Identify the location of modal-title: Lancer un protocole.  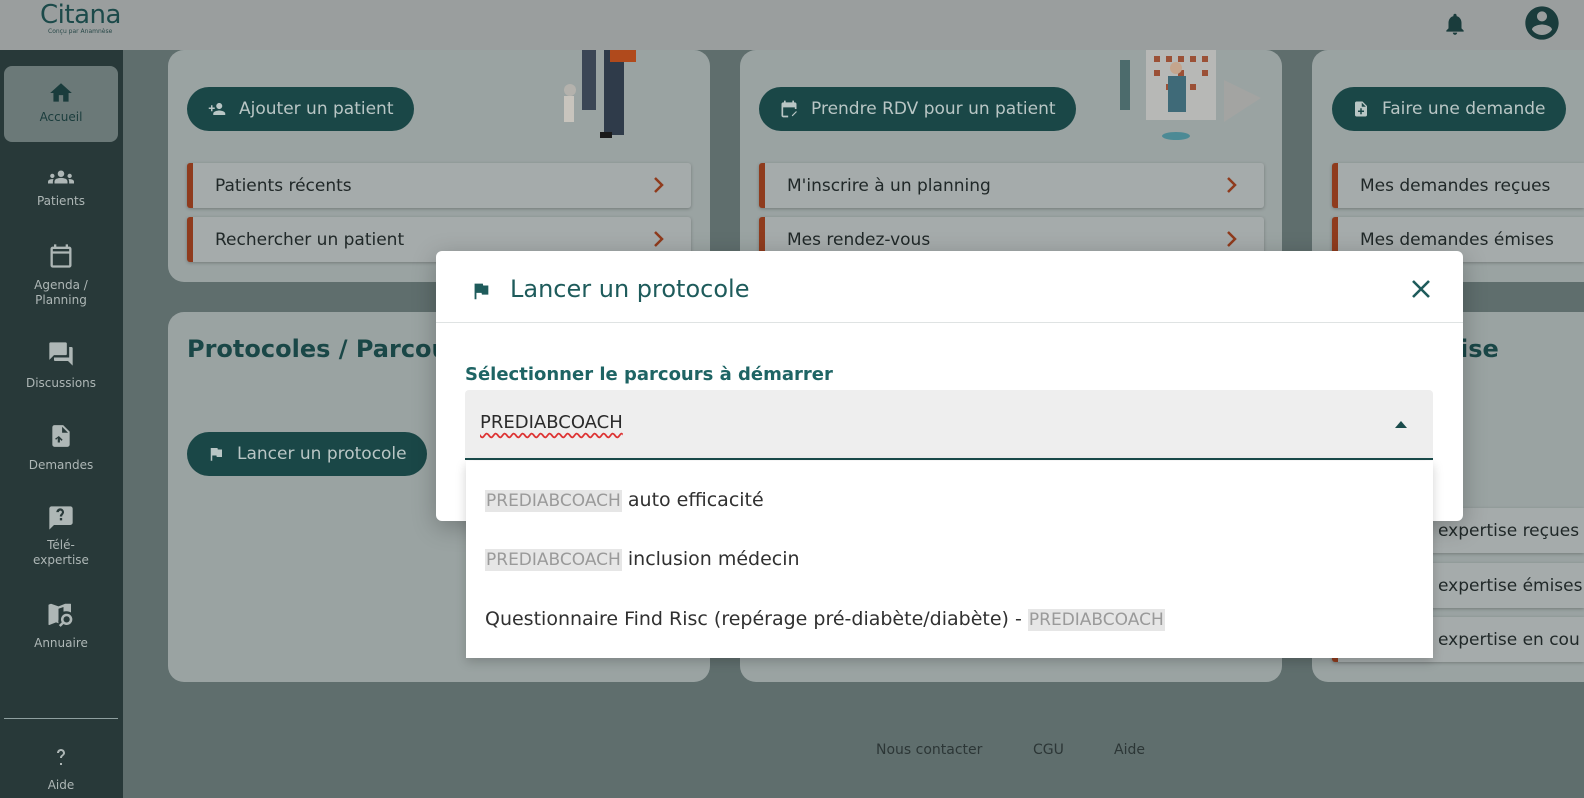
(630, 289).